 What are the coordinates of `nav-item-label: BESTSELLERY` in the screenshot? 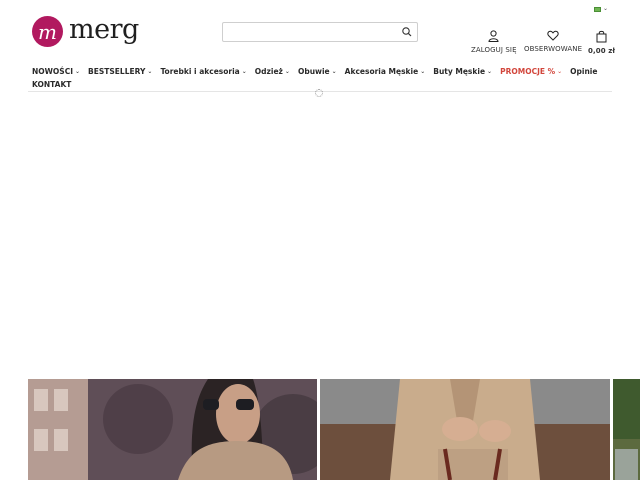 It's located at (117, 71).